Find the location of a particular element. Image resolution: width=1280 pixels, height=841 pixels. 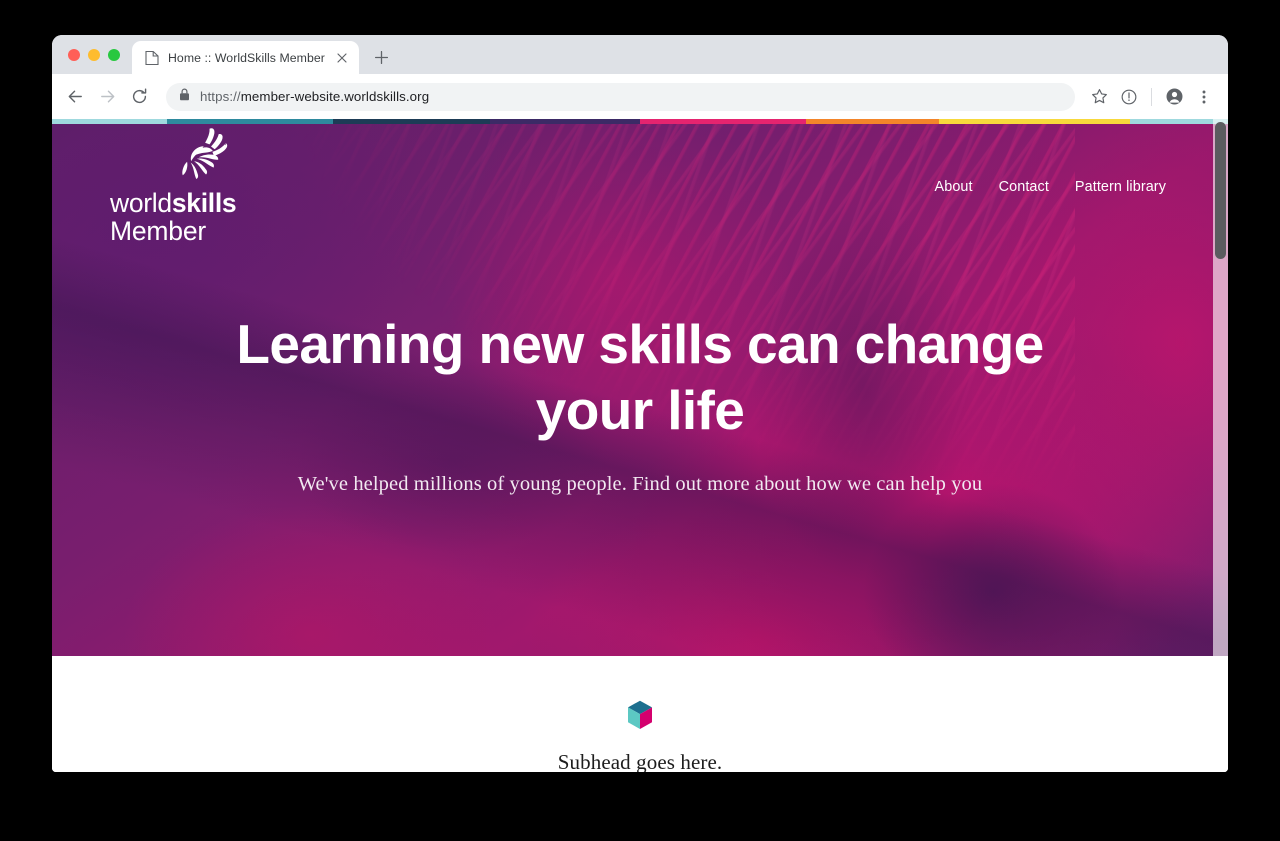

three-dot-menu-icon is located at coordinates (1204, 97).